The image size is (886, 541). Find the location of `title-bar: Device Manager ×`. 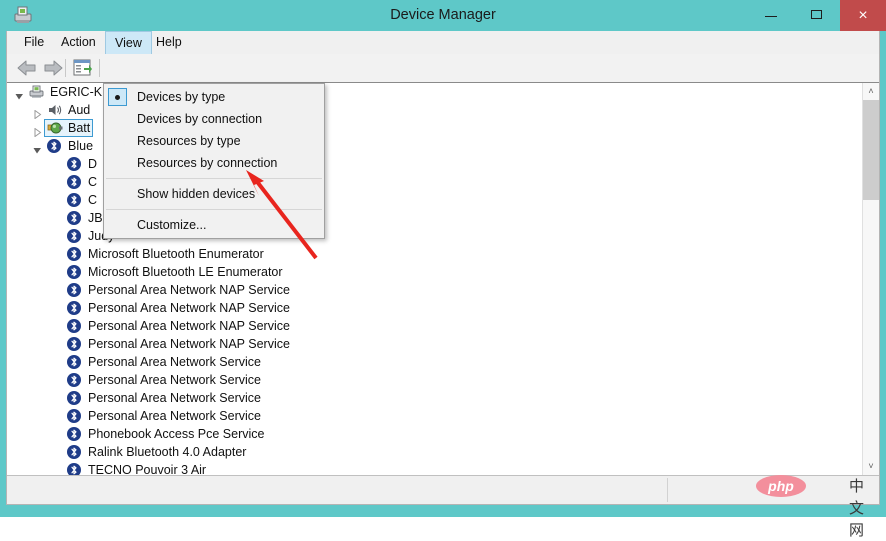

title-bar: Device Manager × is located at coordinates (443, 15).